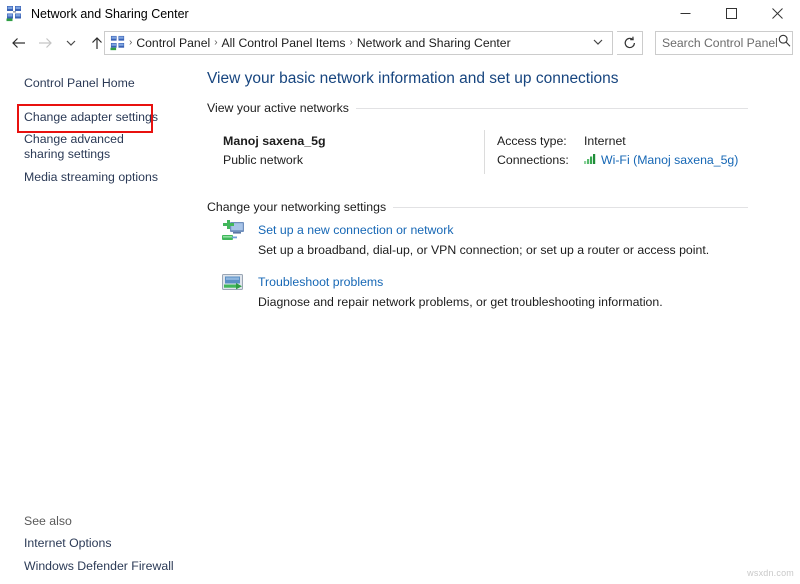 The width and height of the screenshot is (800, 584). I want to click on connection-name: Wi-Fi (Manoj saxena_5g), so click(669, 160).